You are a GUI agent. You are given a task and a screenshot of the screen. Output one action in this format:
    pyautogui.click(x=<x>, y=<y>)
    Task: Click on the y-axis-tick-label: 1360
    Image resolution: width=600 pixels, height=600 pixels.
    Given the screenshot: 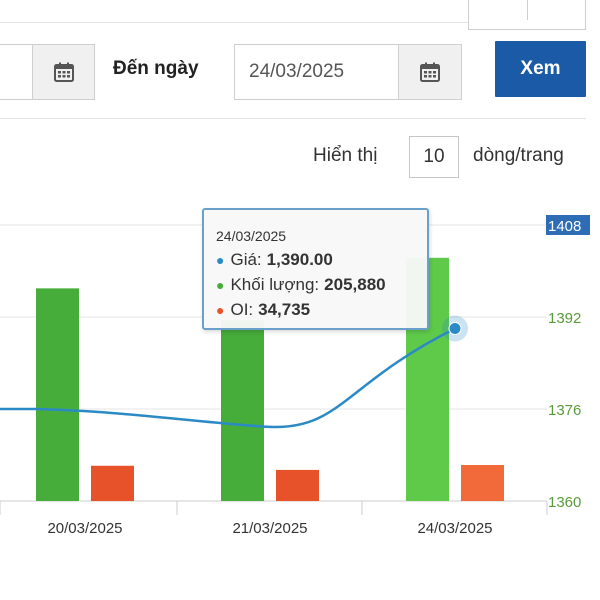 What is the action you would take?
    pyautogui.click(x=564, y=502)
    